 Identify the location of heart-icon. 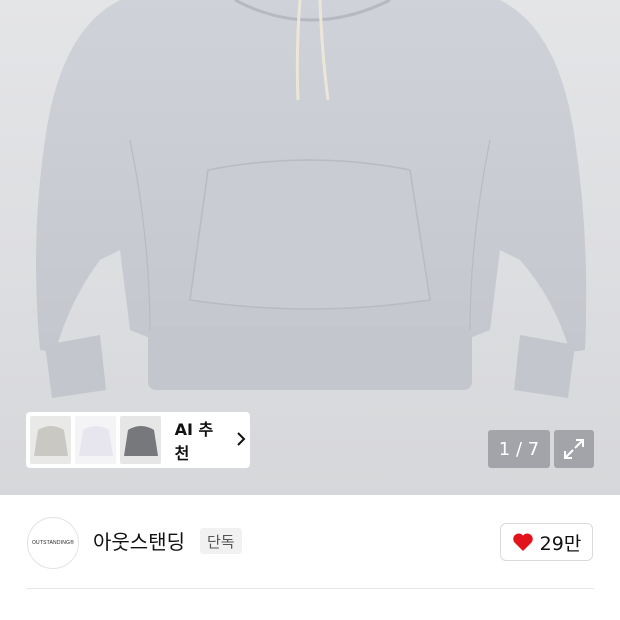
(522, 542).